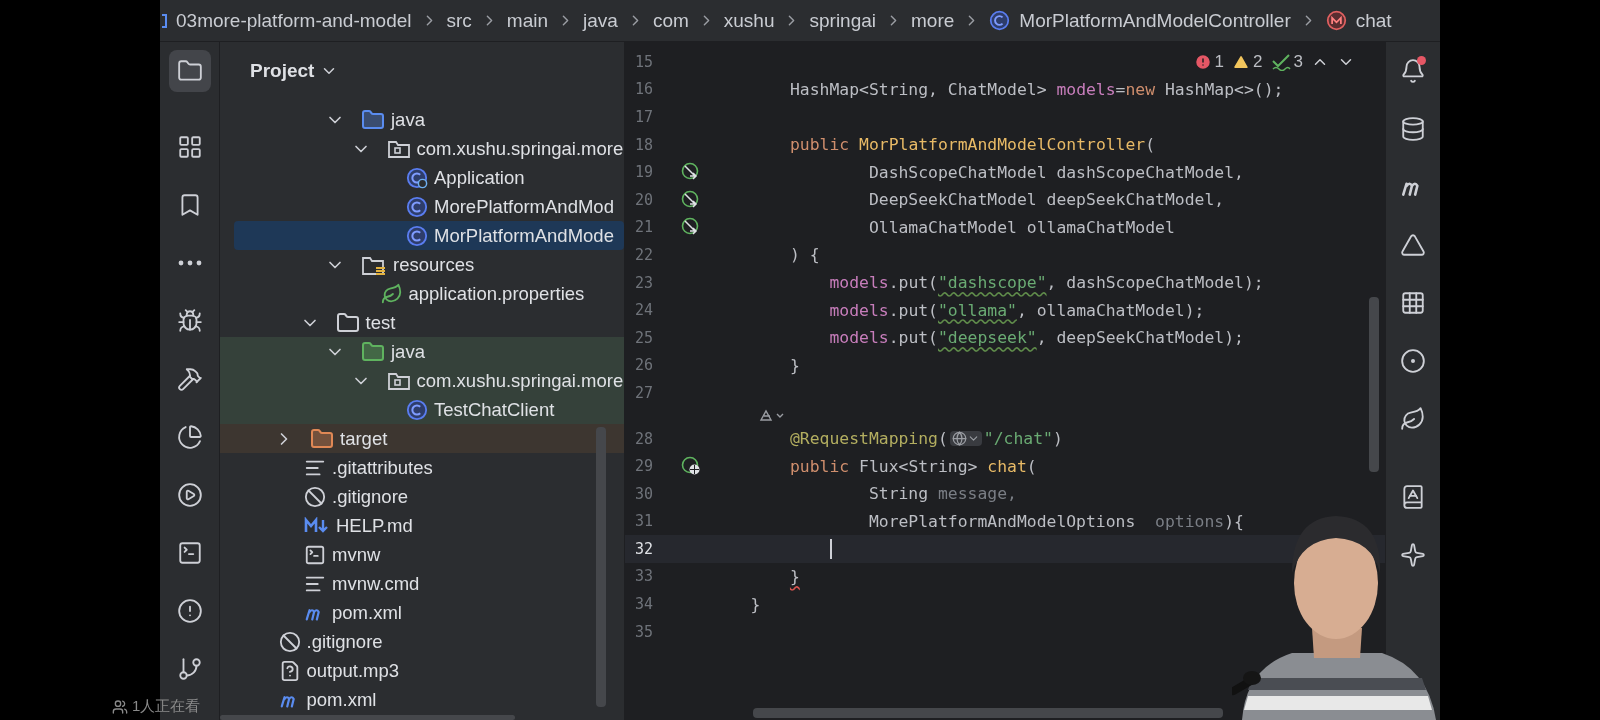 The height and width of the screenshot is (720, 1600). What do you see at coordinates (356, 554) in the screenshot?
I see `tree-item-label: mvnw` at bounding box center [356, 554].